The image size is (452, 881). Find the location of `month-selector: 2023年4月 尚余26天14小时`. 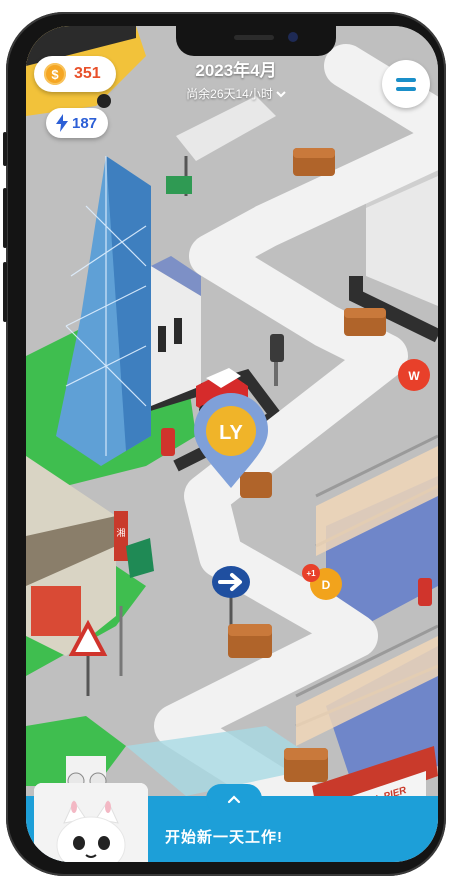

month-selector: 2023年4月 尚余26天14小时 is located at coordinates (236, 79).